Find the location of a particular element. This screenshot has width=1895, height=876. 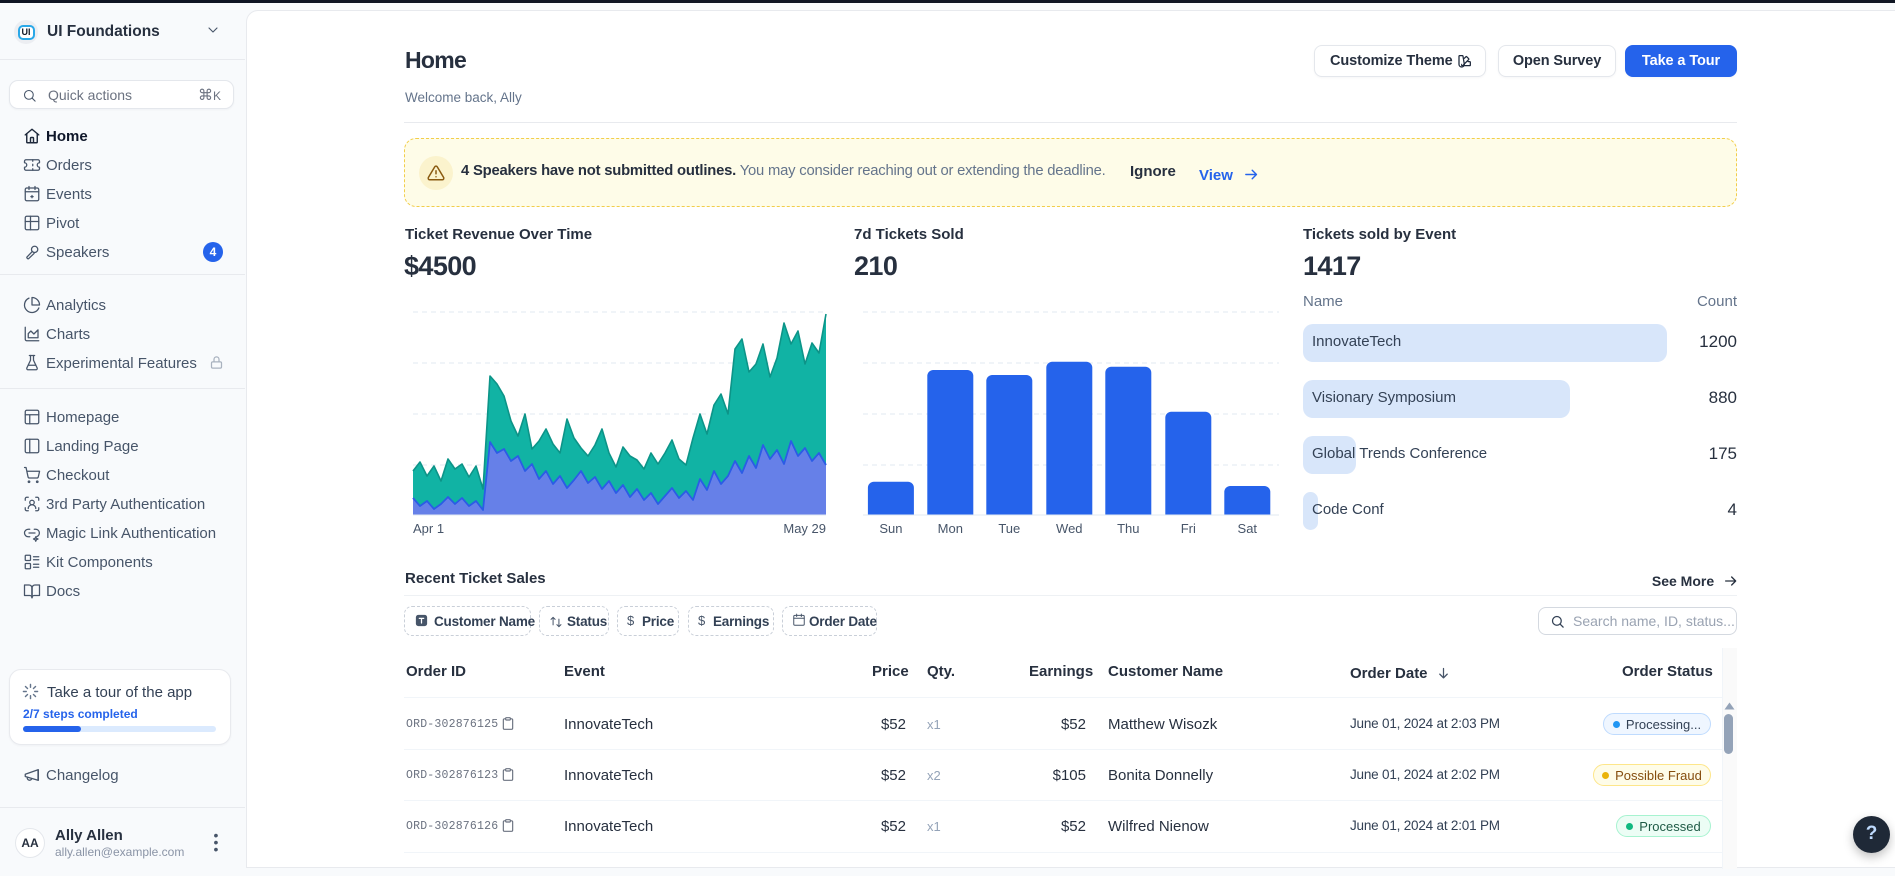

svg-text: Wed is located at coordinates (1069, 528).